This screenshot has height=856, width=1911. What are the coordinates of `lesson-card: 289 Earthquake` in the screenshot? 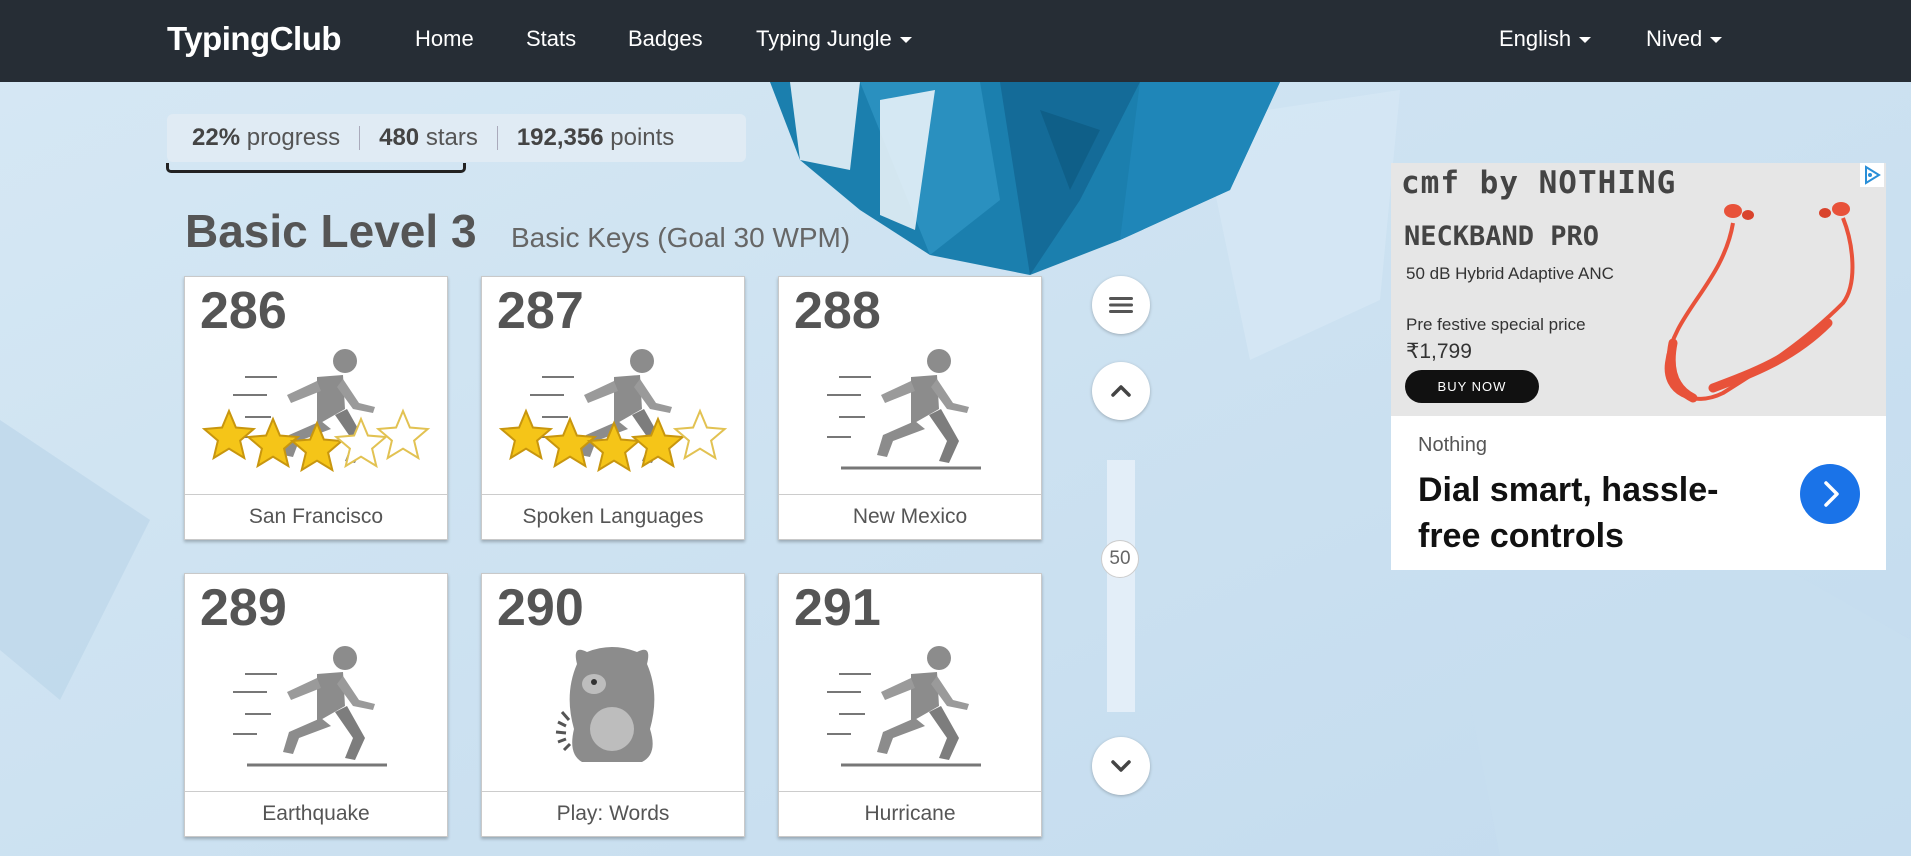 It's located at (316, 705).